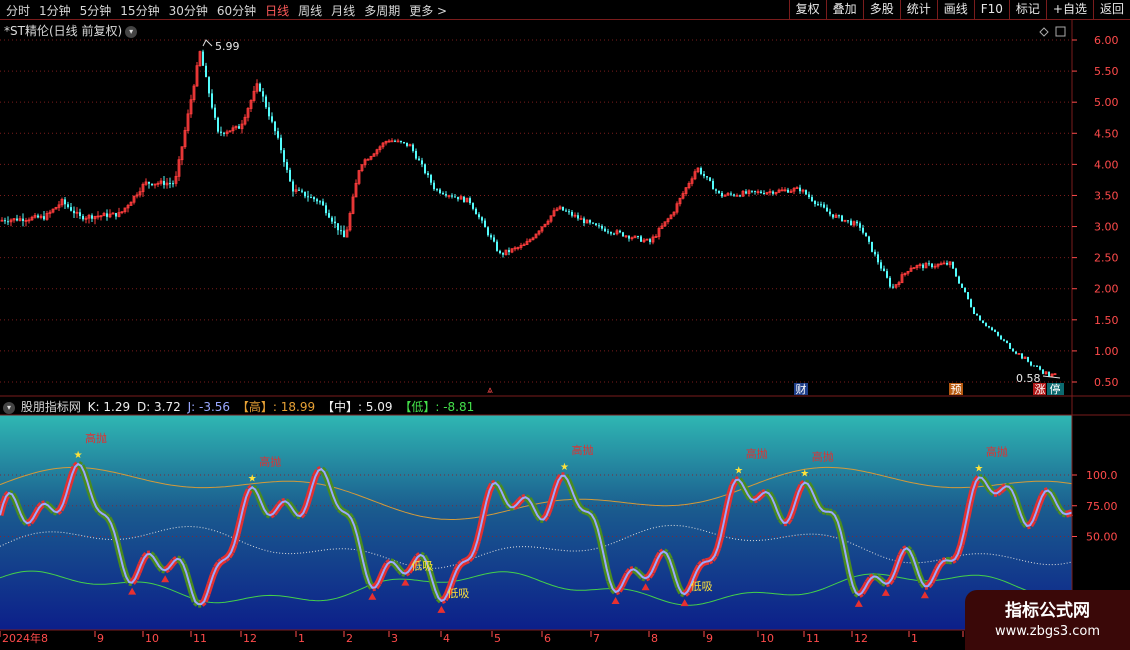  What do you see at coordinates (956, 389) in the screenshot?
I see `yu-badge: 预` at bounding box center [956, 389].